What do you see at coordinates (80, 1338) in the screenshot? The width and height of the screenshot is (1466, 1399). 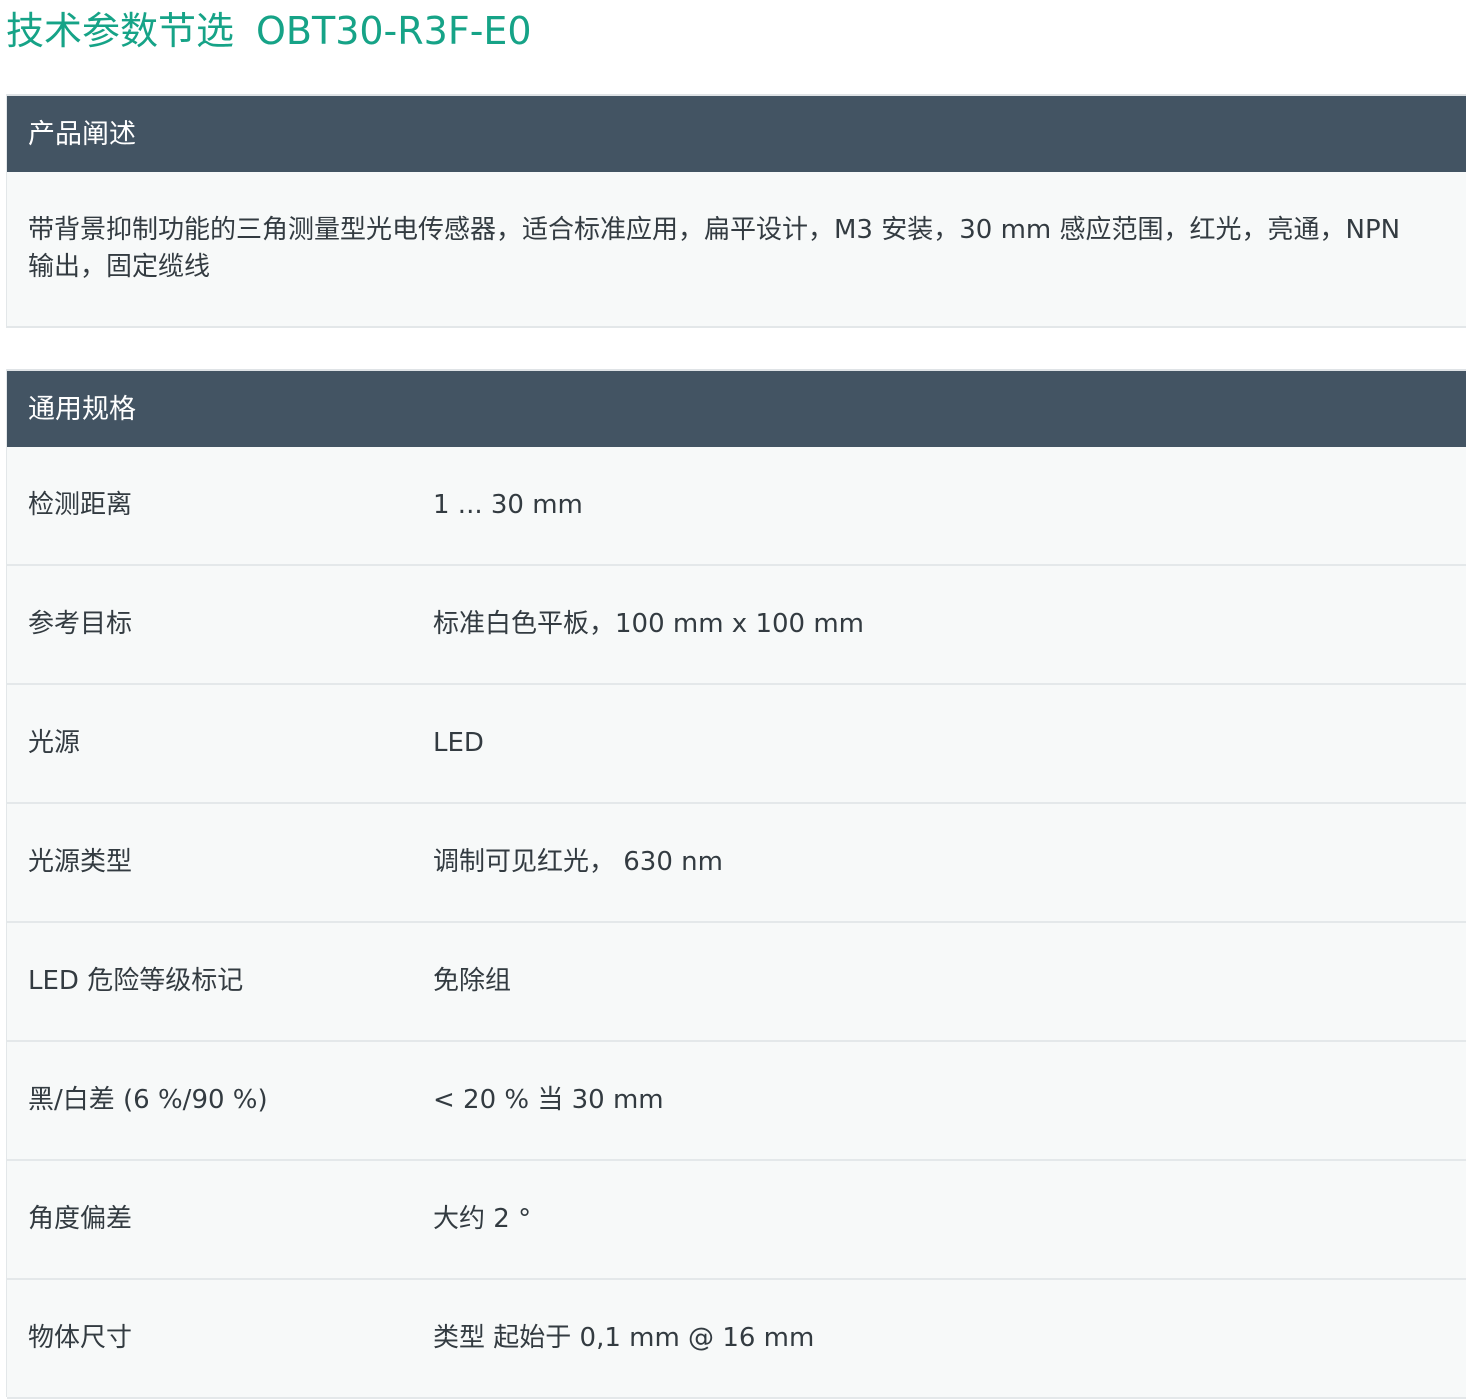 I see `spec-label: 物体尺寸` at bounding box center [80, 1338].